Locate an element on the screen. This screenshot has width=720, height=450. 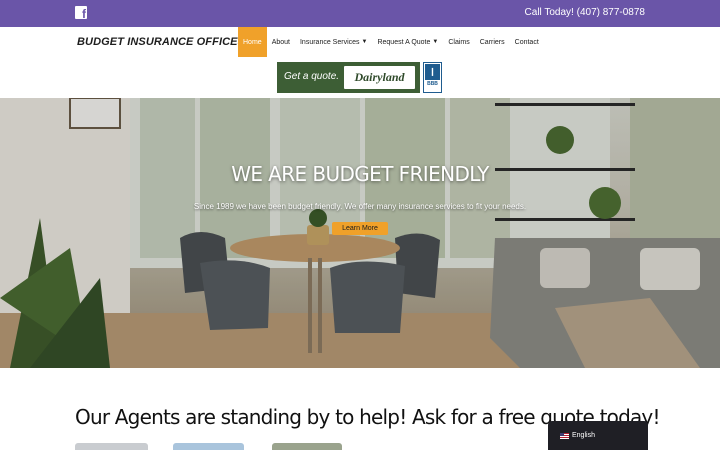
nav-request-a-quote-label: Request A Quote is located at coordinates (404, 42).